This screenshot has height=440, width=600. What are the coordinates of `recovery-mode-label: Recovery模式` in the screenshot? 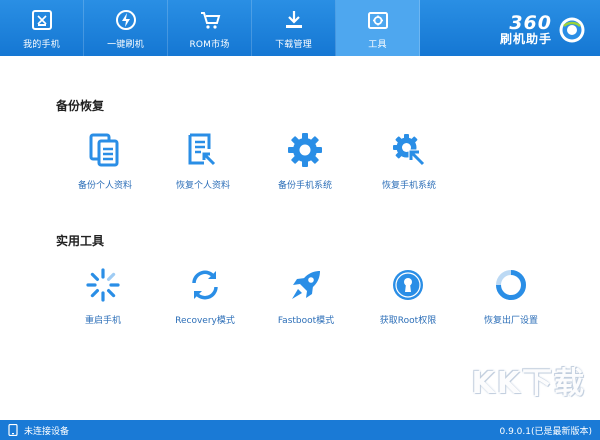 It's located at (205, 321).